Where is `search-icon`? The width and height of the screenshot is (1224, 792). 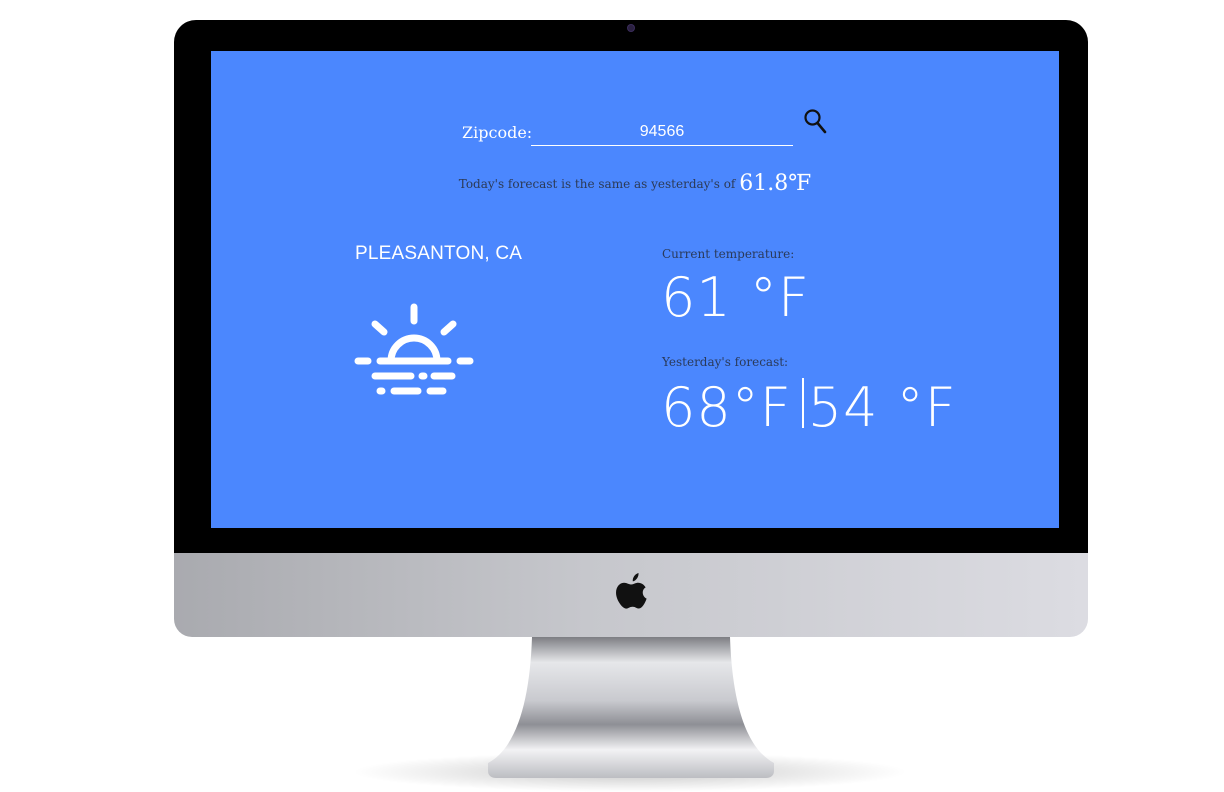
search-icon is located at coordinates (815, 121).